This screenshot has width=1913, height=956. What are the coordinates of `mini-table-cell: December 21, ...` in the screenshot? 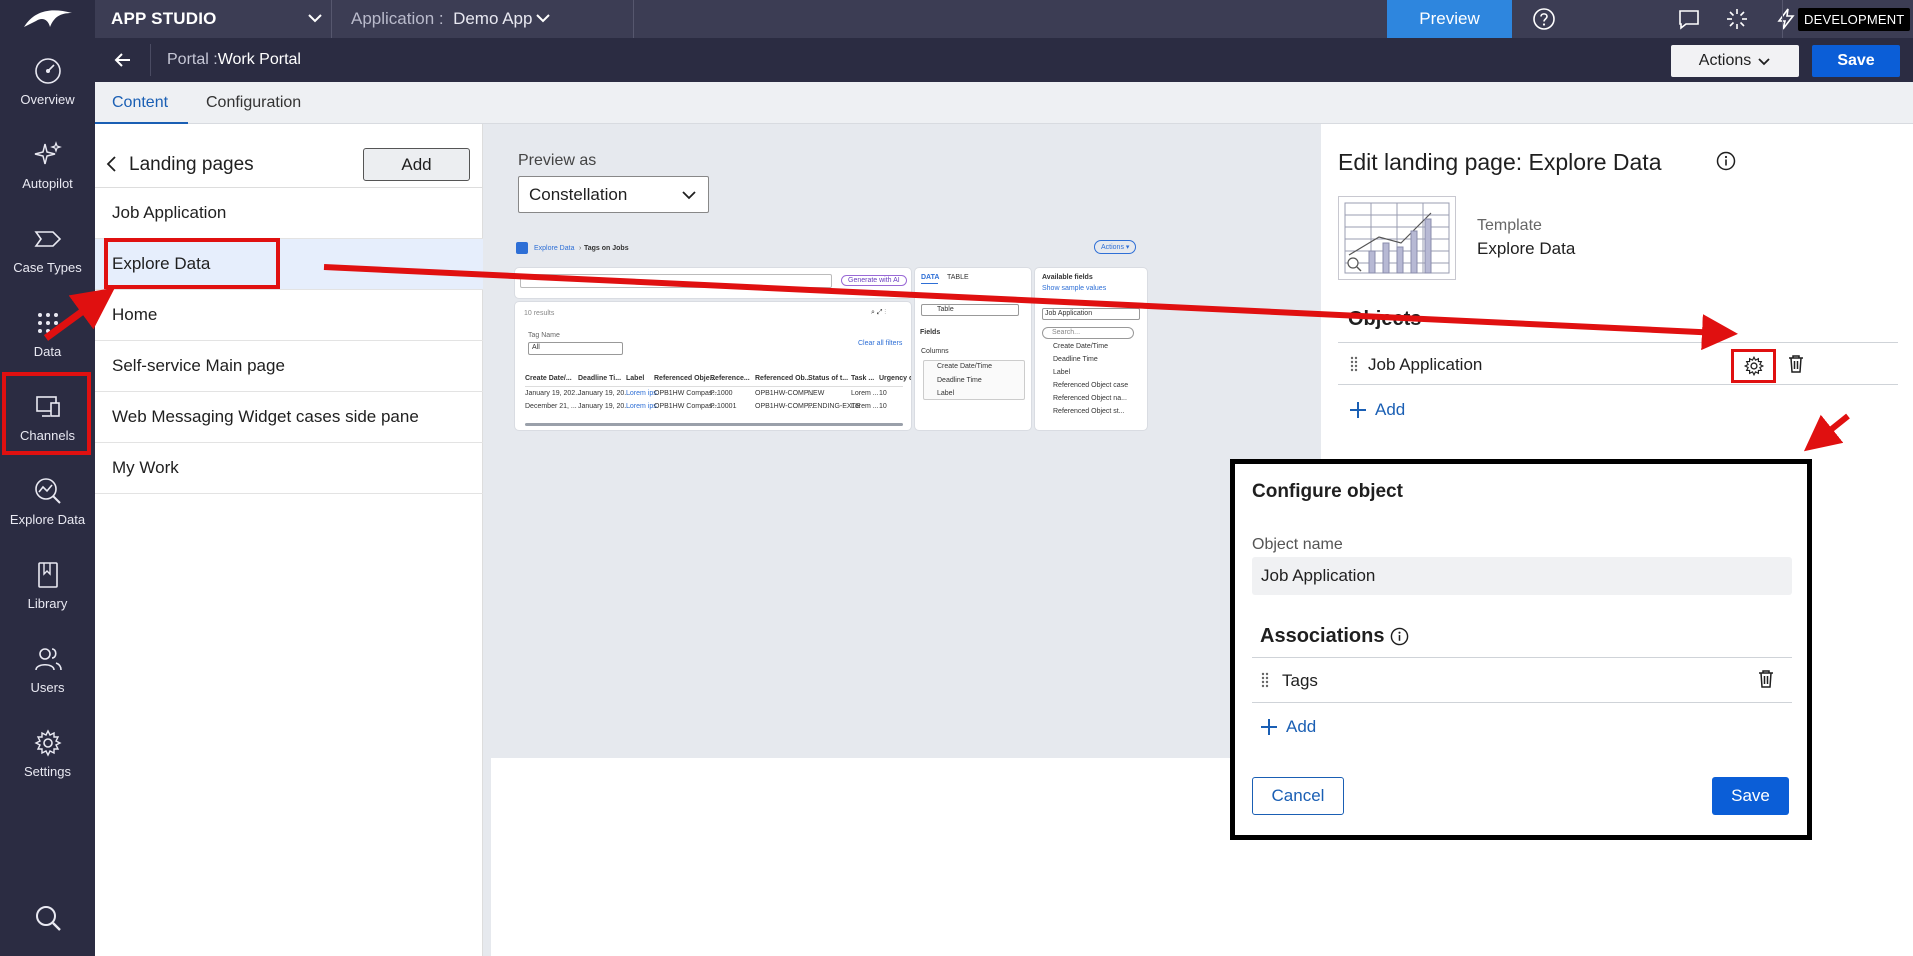 It's located at (551, 406).